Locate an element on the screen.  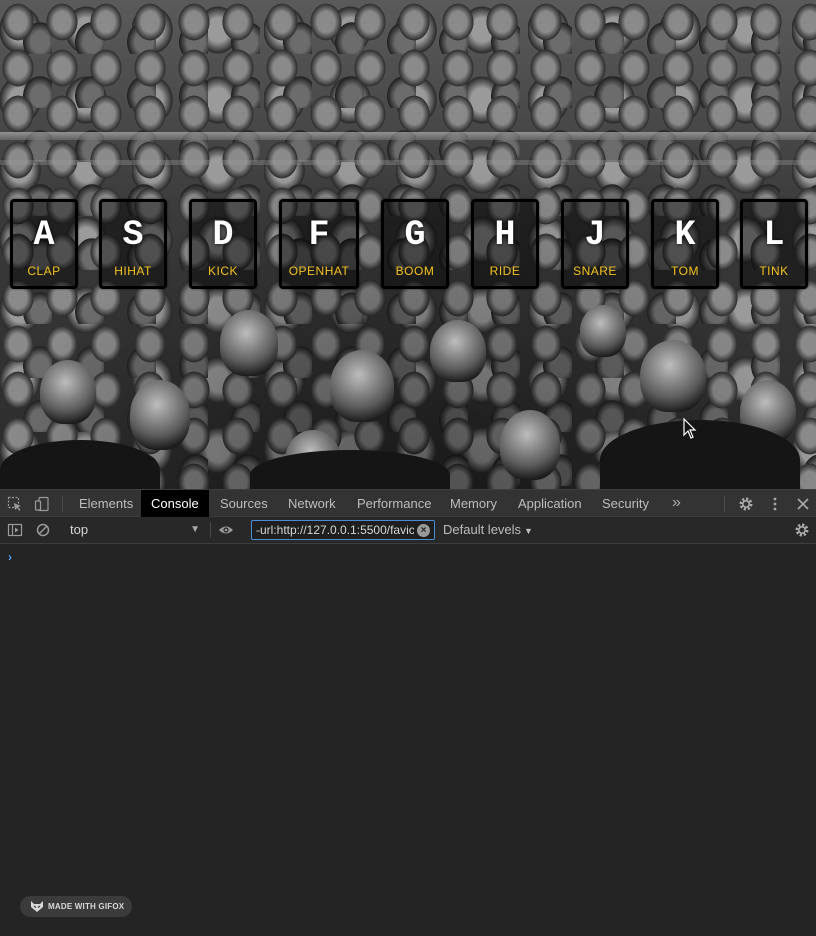
clear-console-icon is located at coordinates (43, 530).